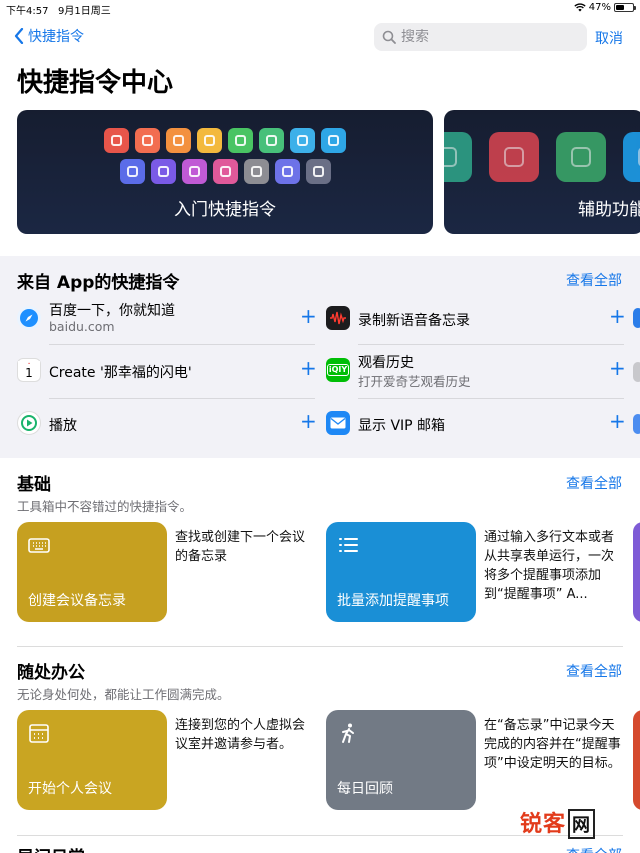 The height and width of the screenshot is (853, 640). What do you see at coordinates (34, 485) in the screenshot?
I see `section-title: 基础` at bounding box center [34, 485].